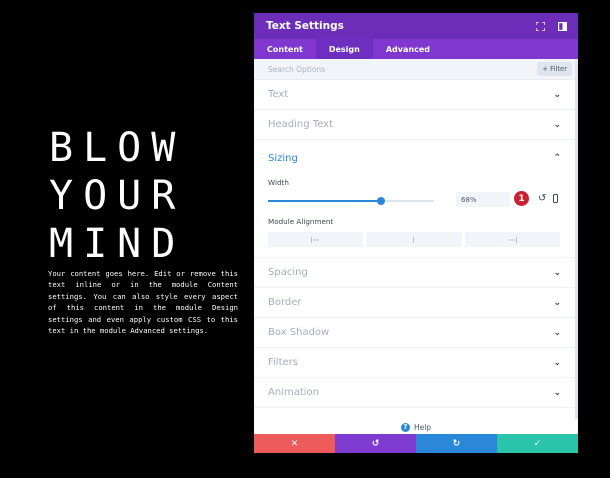  I want to click on align-right-button, so click(512, 239).